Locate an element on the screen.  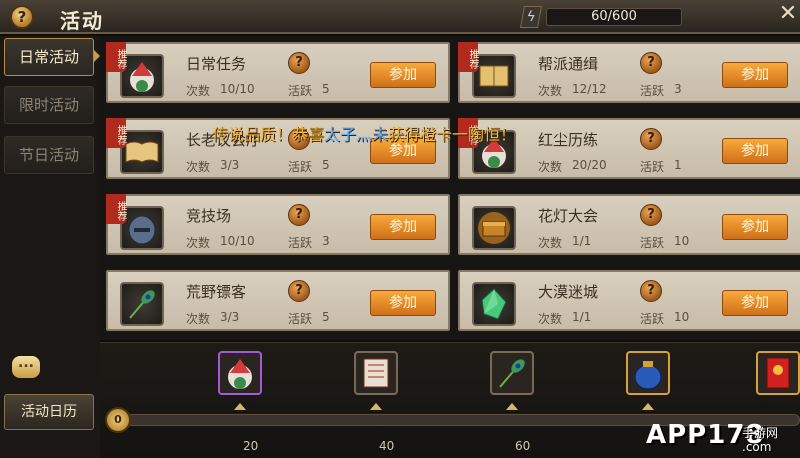
activity-card: 荒野镖客 ? 次数 3/3 活跃 5 参加 is located at coordinates (278, 300).